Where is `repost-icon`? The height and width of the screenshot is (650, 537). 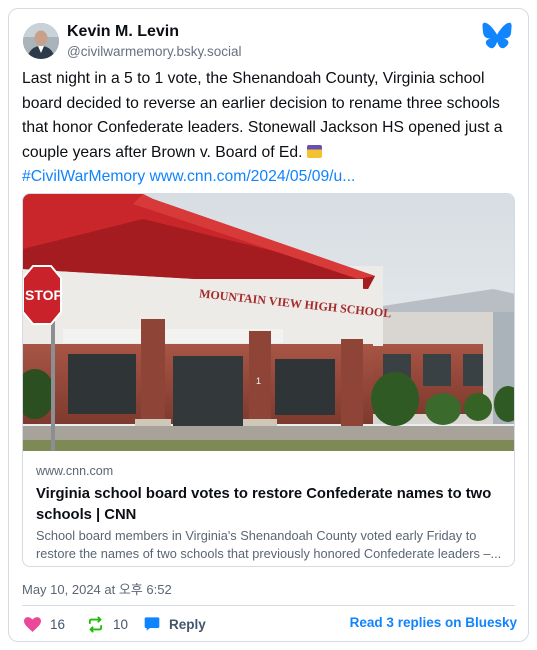
repost-icon is located at coordinates (95, 624).